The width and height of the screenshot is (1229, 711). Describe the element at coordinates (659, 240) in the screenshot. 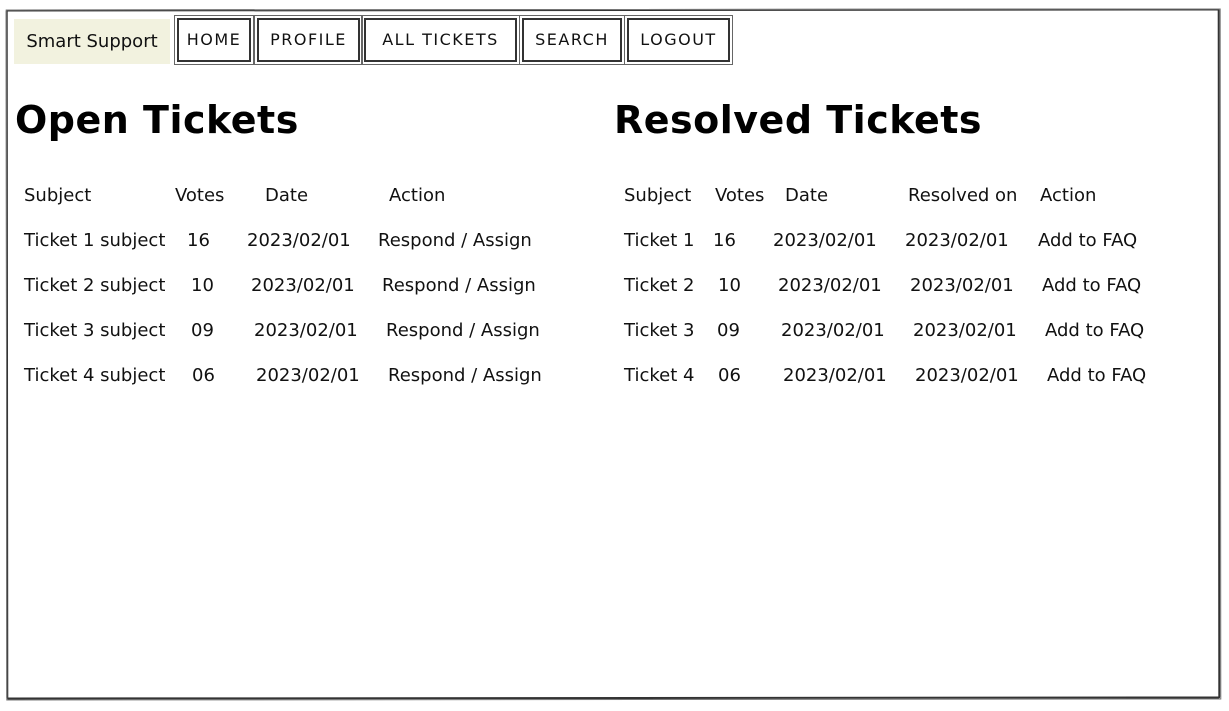

I see `resolved-row-subject: Ticket 1` at that location.